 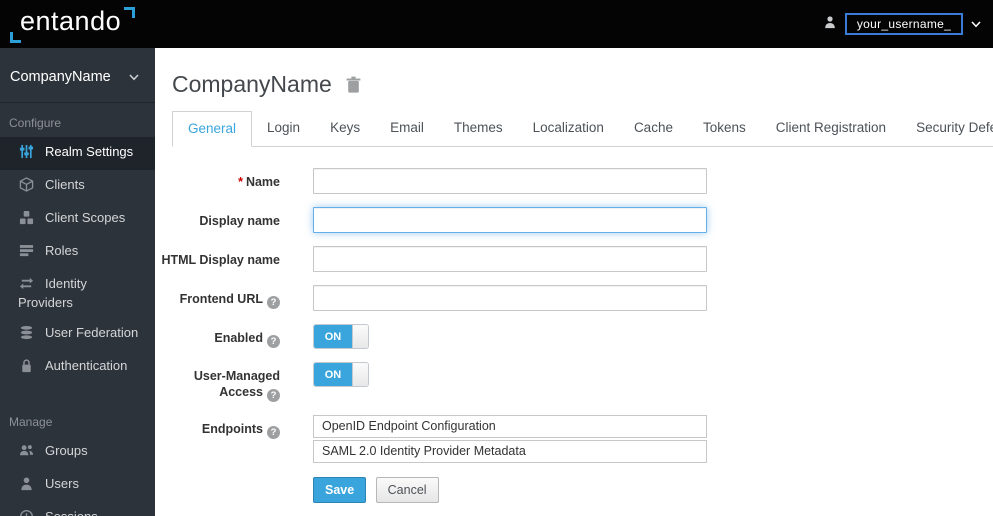 I want to click on tab-tokens: Tokens, so click(x=724, y=129).